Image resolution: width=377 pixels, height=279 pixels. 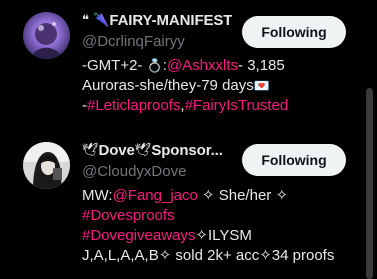 I want to click on ring-icon: 💍, so click(x=154, y=66).